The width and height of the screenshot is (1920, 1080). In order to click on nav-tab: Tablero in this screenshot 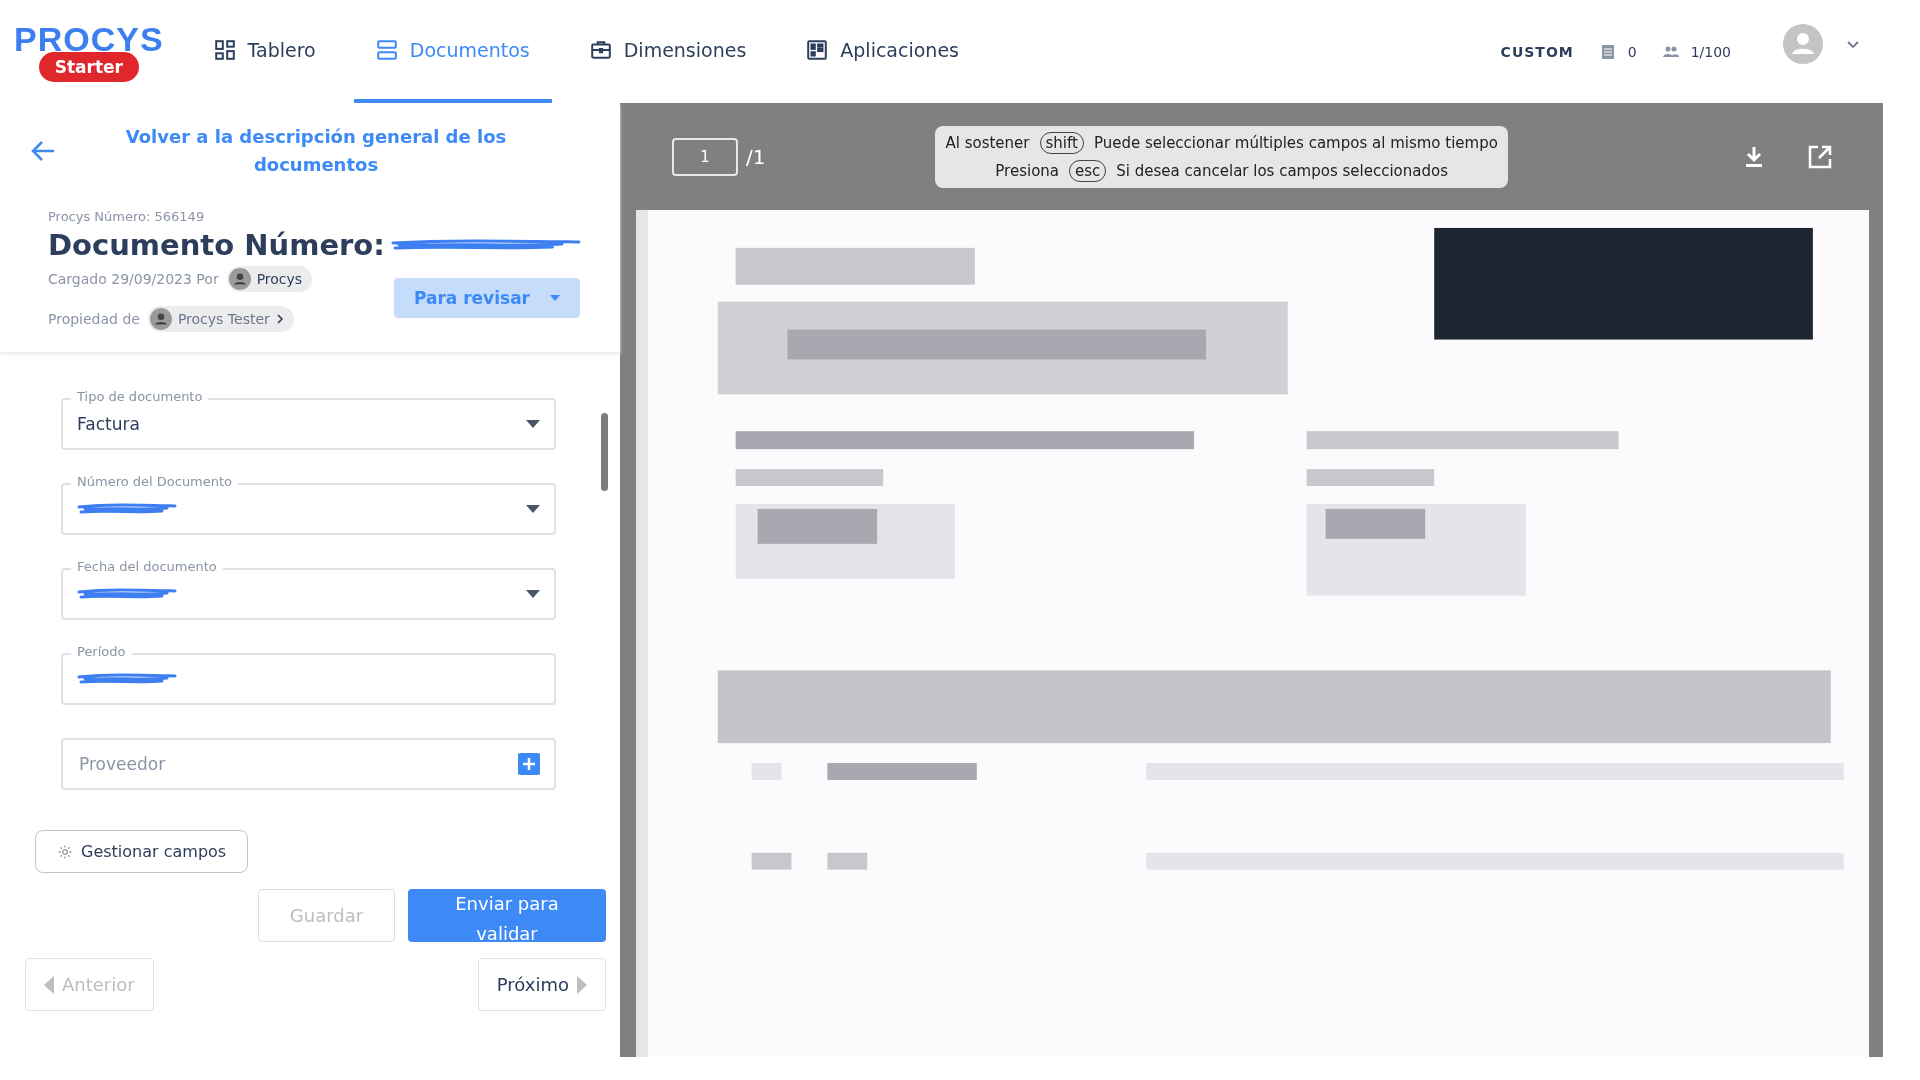, I will do `click(264, 51)`.